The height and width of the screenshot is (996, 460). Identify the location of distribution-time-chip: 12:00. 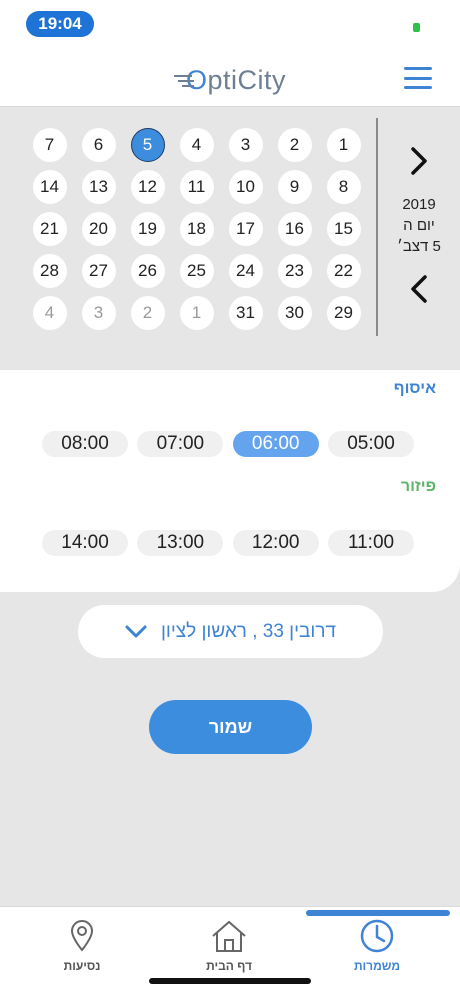
(275, 543).